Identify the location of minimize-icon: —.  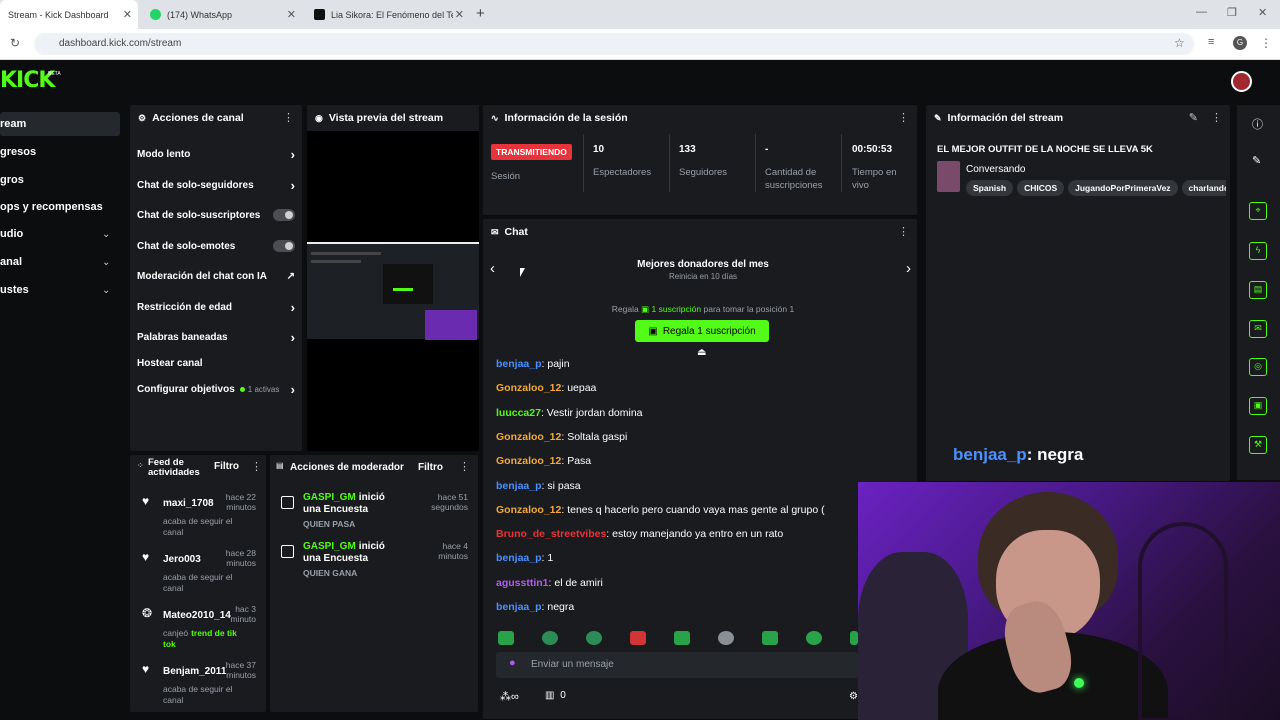
(1201, 12).